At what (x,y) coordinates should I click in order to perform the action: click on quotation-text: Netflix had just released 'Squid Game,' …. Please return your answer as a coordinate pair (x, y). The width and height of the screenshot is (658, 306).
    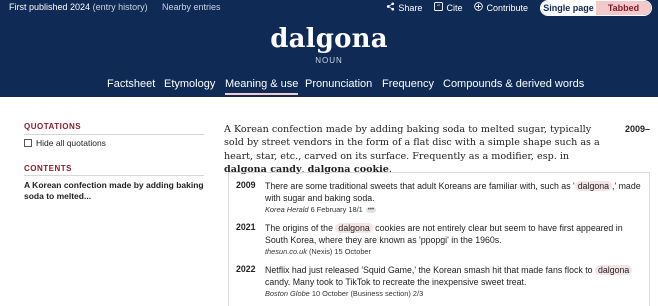
    Looking at the image, I should click on (454, 276).